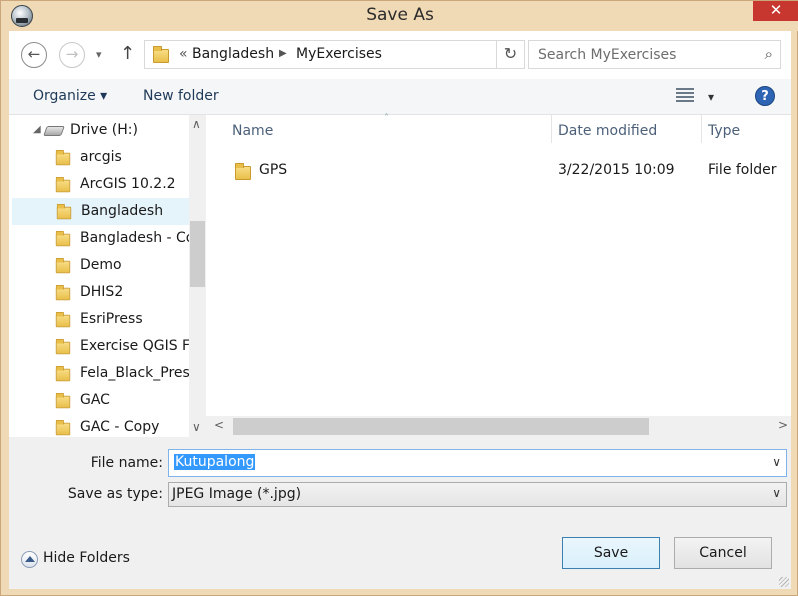 Image resolution: width=798 pixels, height=596 pixels. What do you see at coordinates (34, 55) in the screenshot?
I see `back-button: ←` at bounding box center [34, 55].